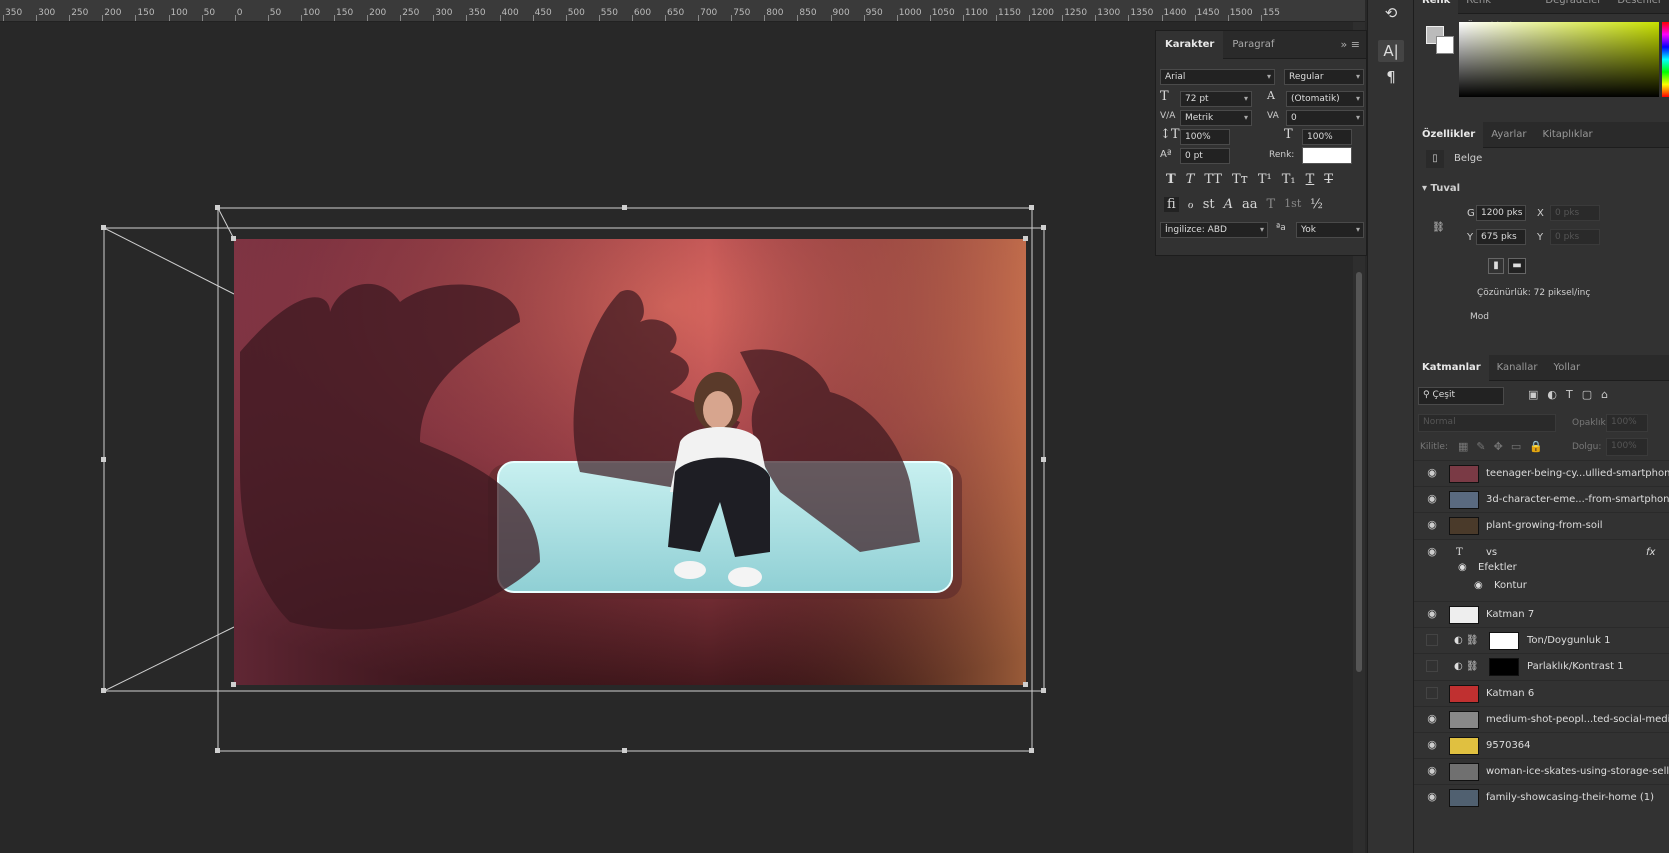 This screenshot has width=1669, height=853. Describe the element at coordinates (1497, 16) in the screenshot. I see `tab-renk-ornekleri: Renk Örnekleri` at that location.